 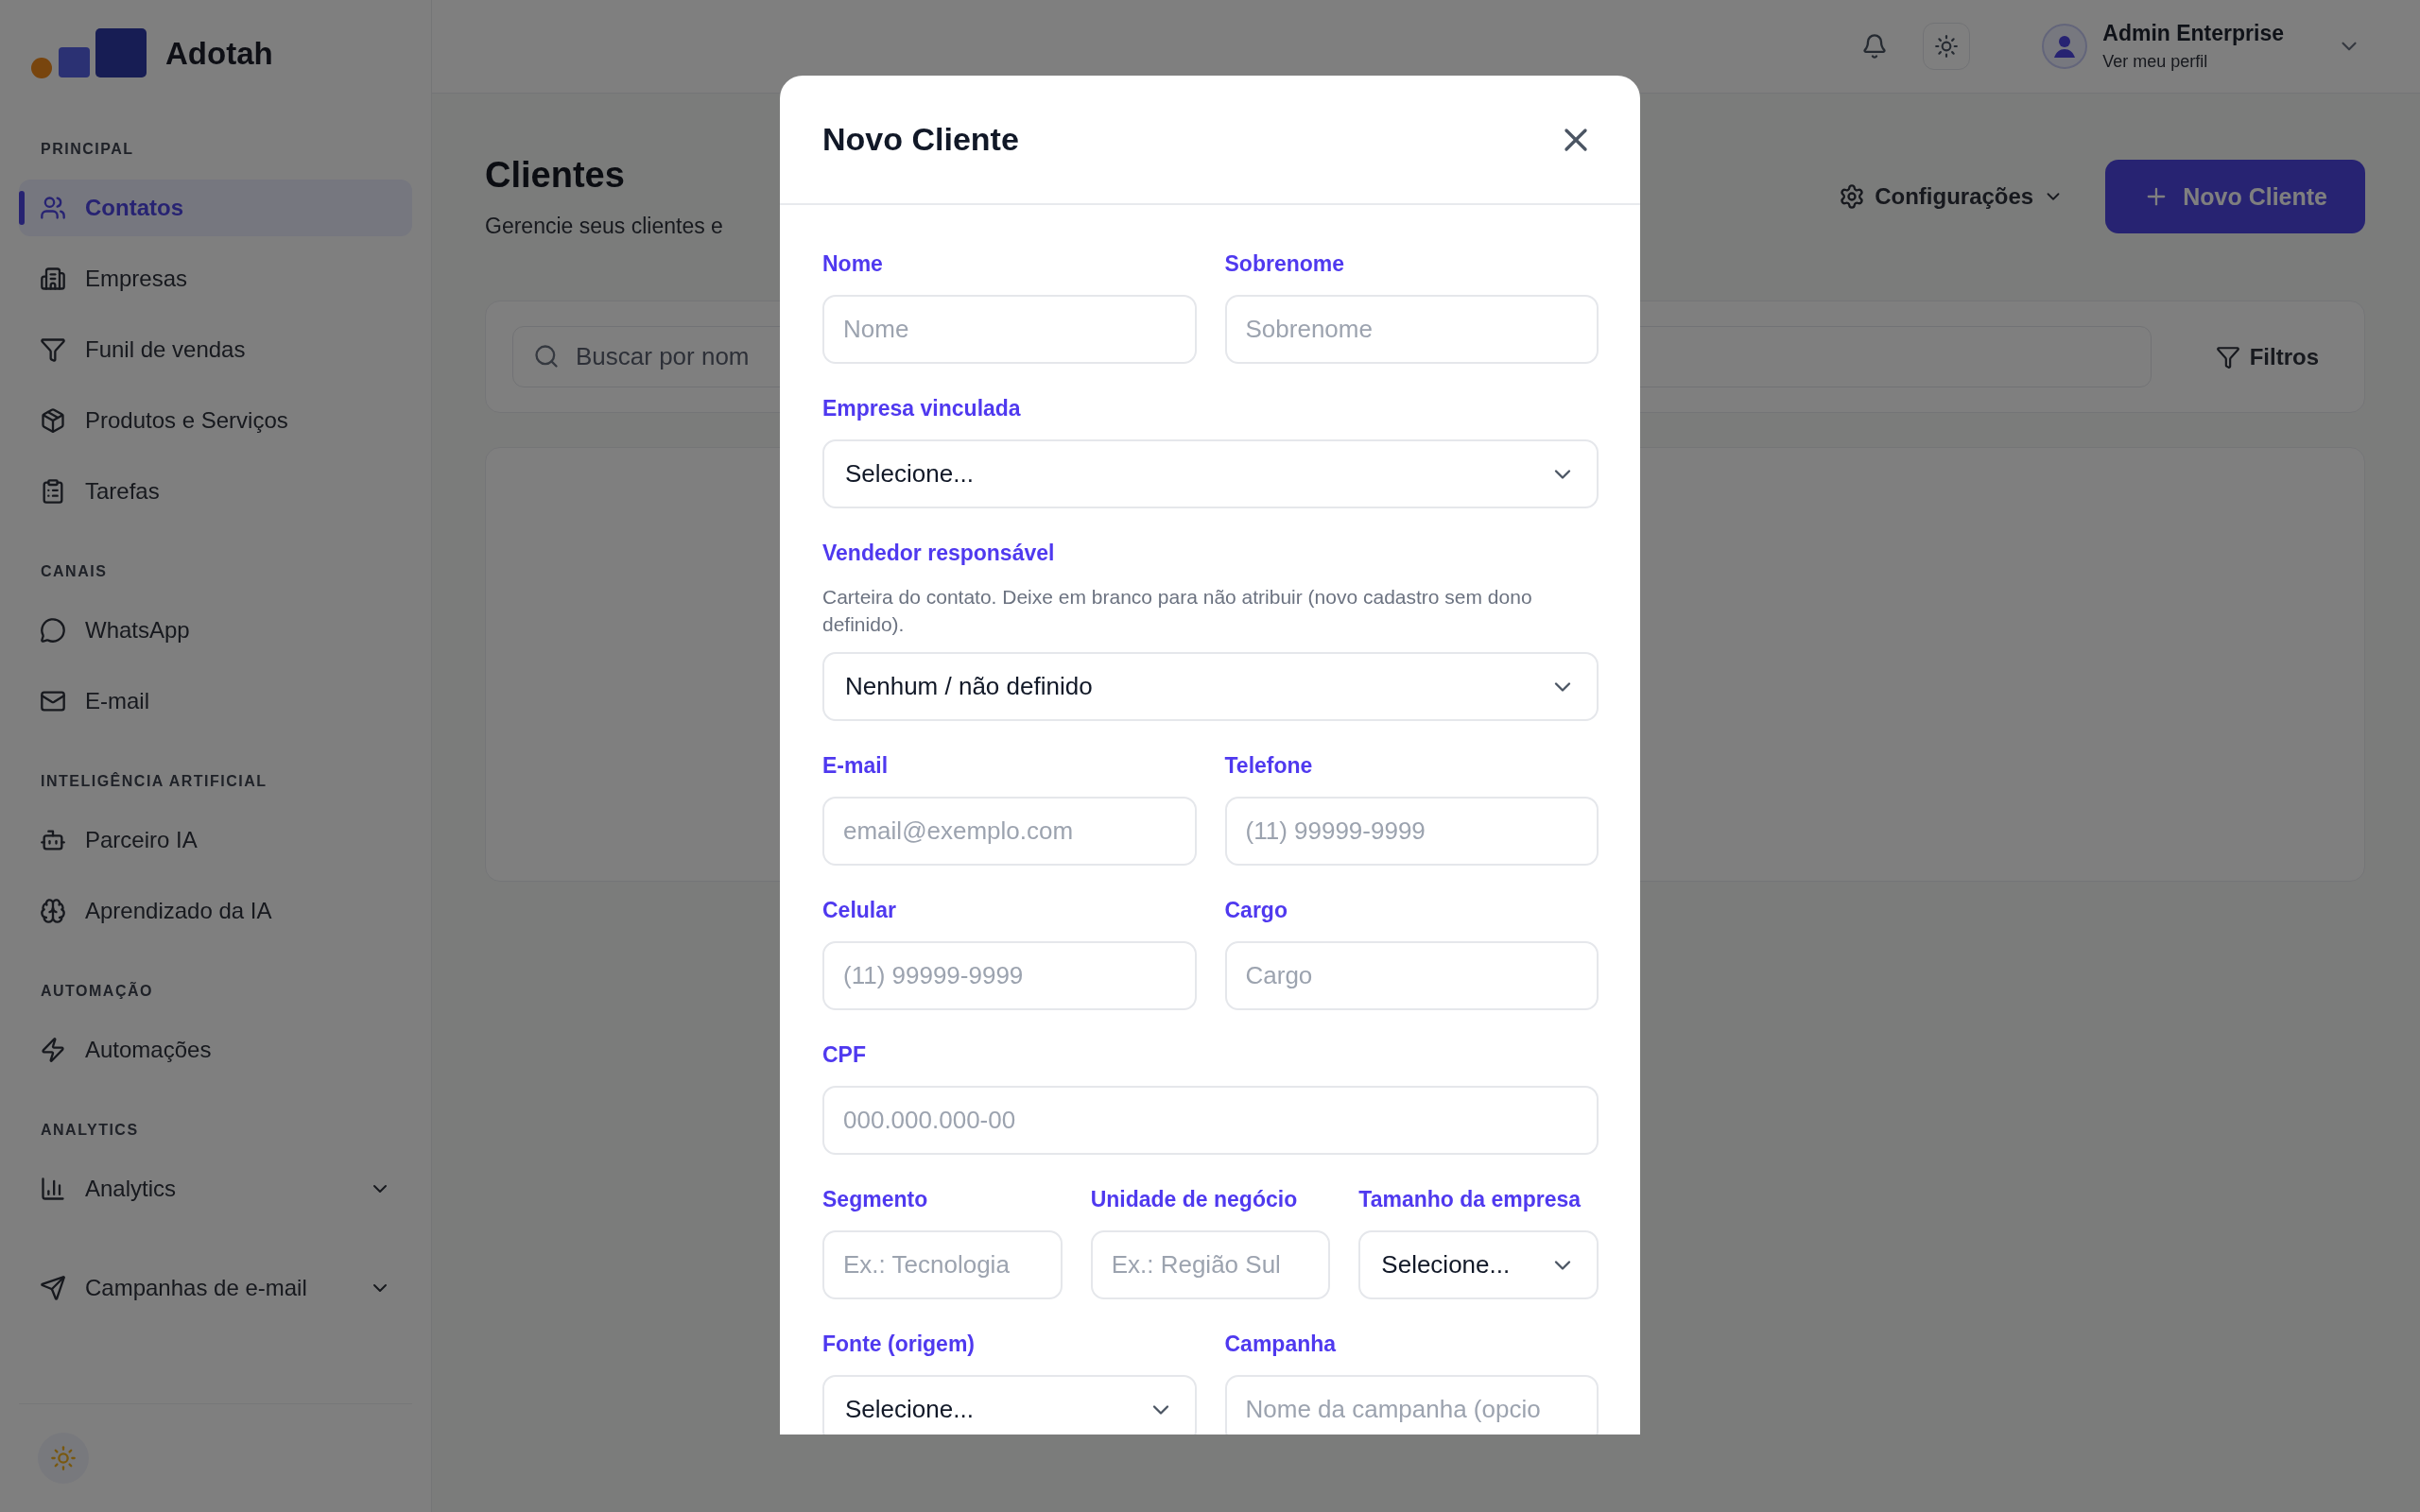 I want to click on field-label: Fonte (origem), so click(x=898, y=1344).